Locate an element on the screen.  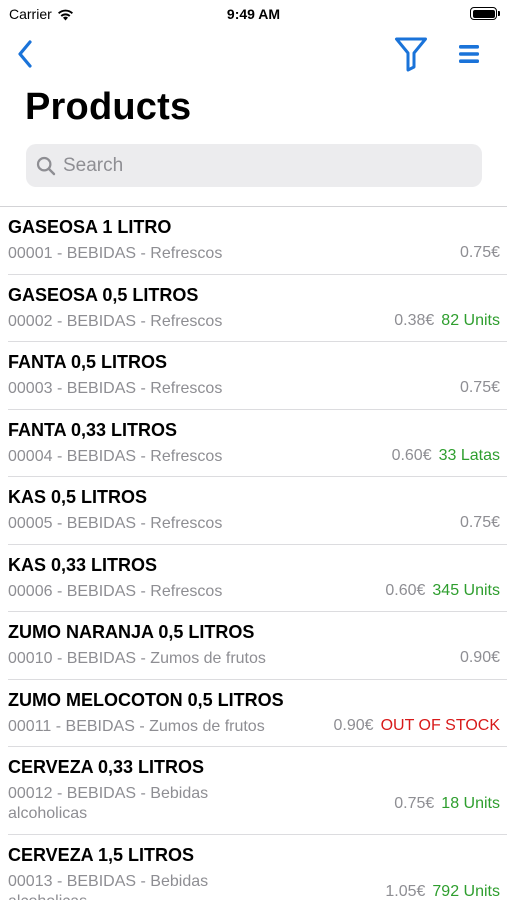
product-detail-line: 00004 - BEBIDAS - Refrescos is located at coordinates (115, 456).